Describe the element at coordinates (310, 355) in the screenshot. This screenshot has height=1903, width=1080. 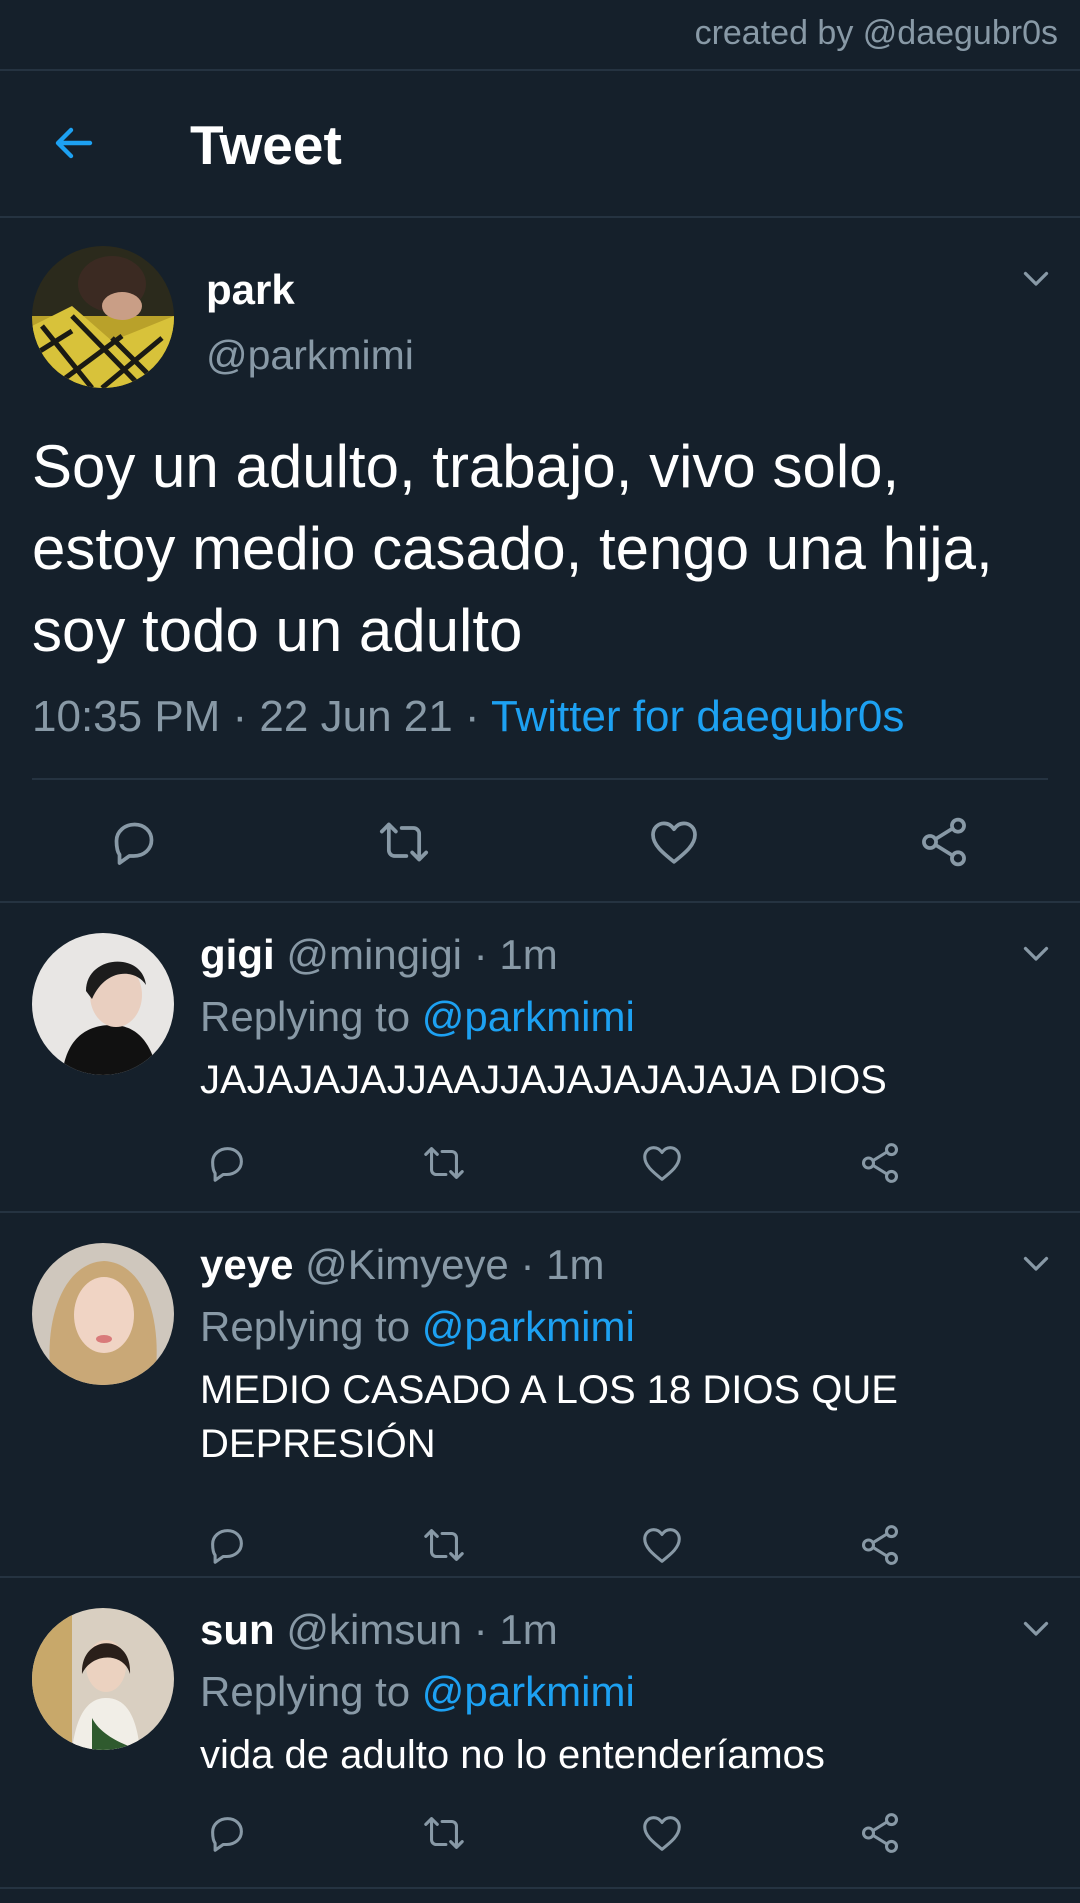
I see `user-handle: @parkmimi` at that location.